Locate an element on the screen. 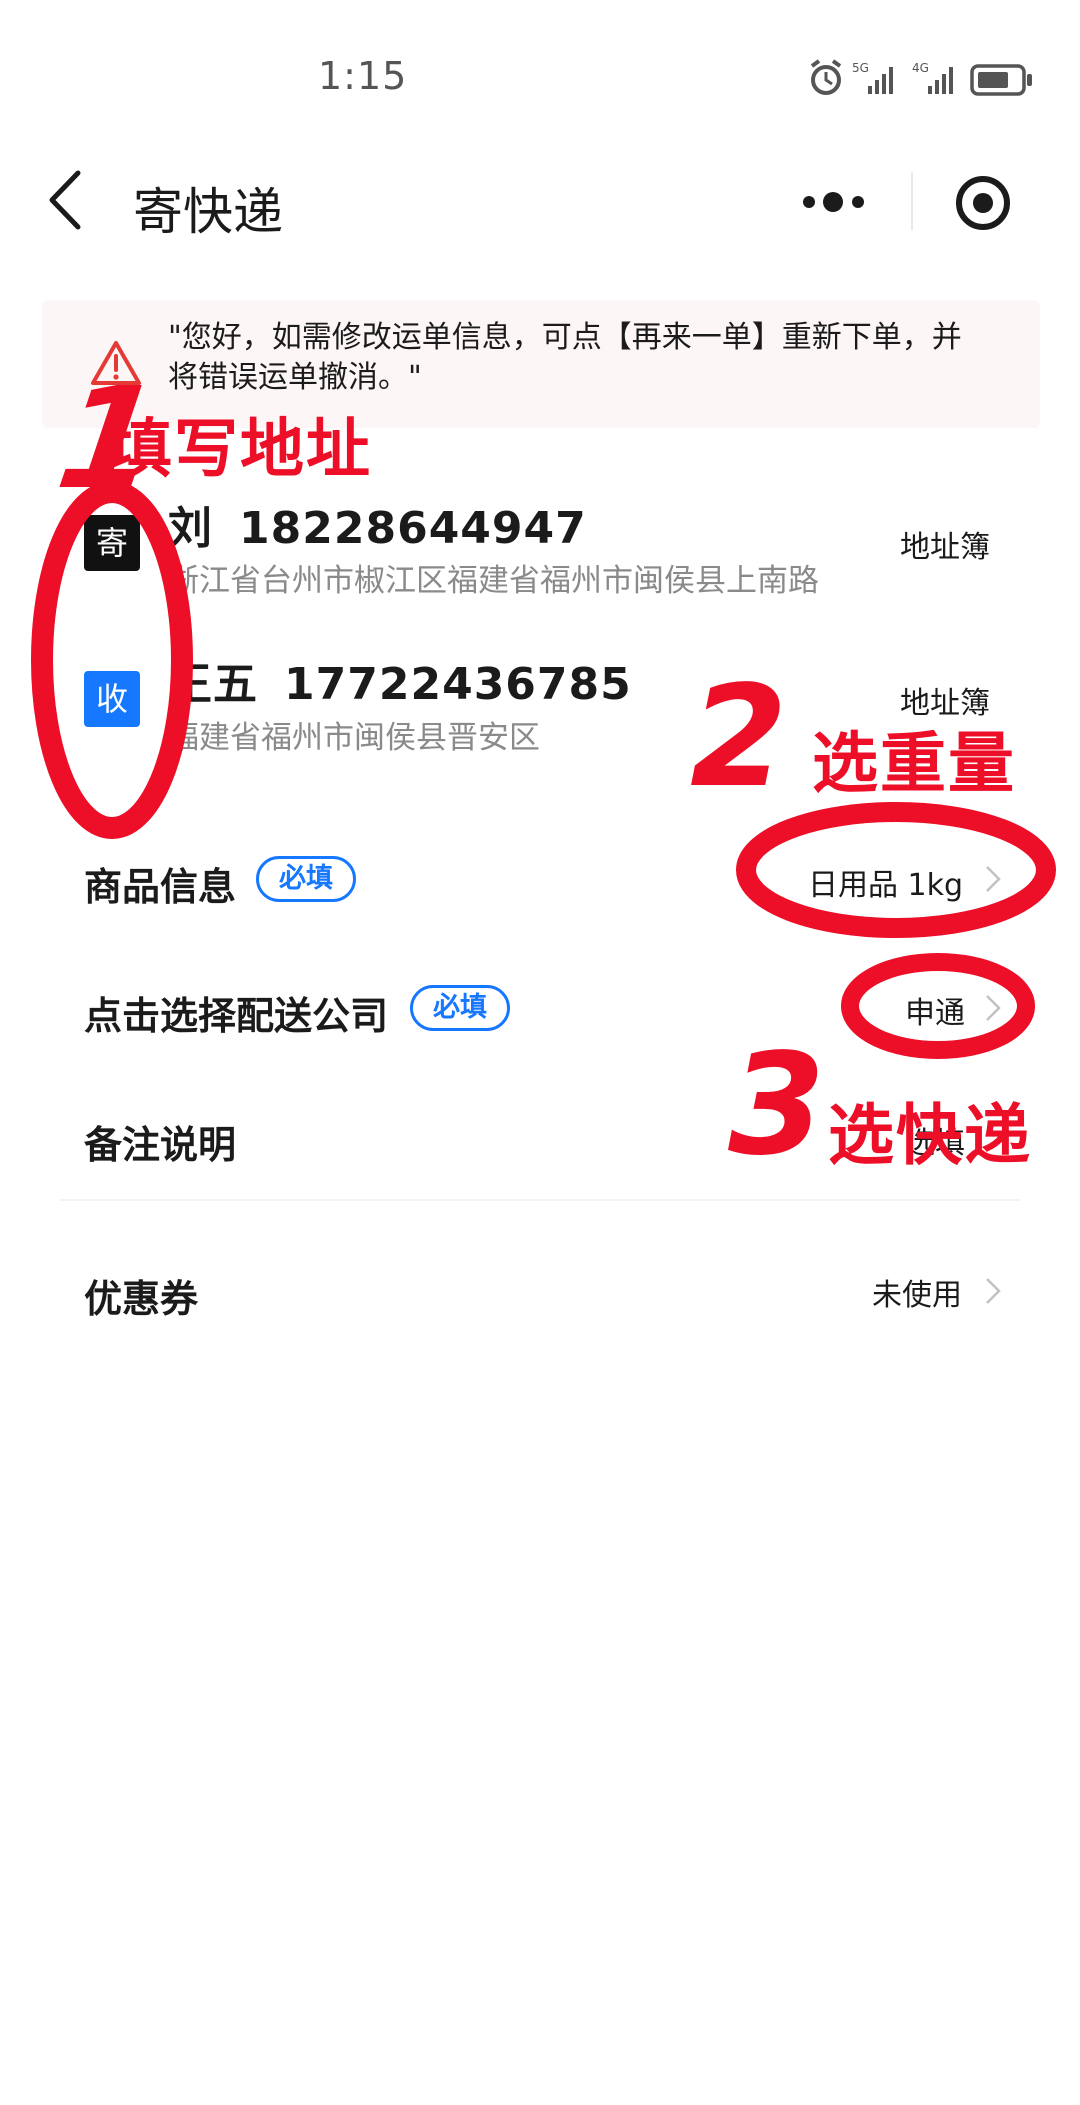 This screenshot has width=1080, height=2105. receiver-contact: 王五 17722436785 is located at coordinates (400, 680).